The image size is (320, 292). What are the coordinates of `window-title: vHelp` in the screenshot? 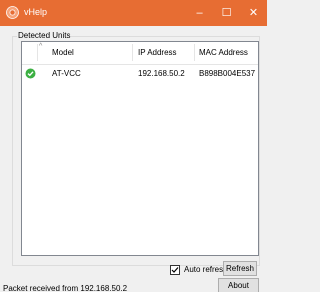 It's located at (36, 12).